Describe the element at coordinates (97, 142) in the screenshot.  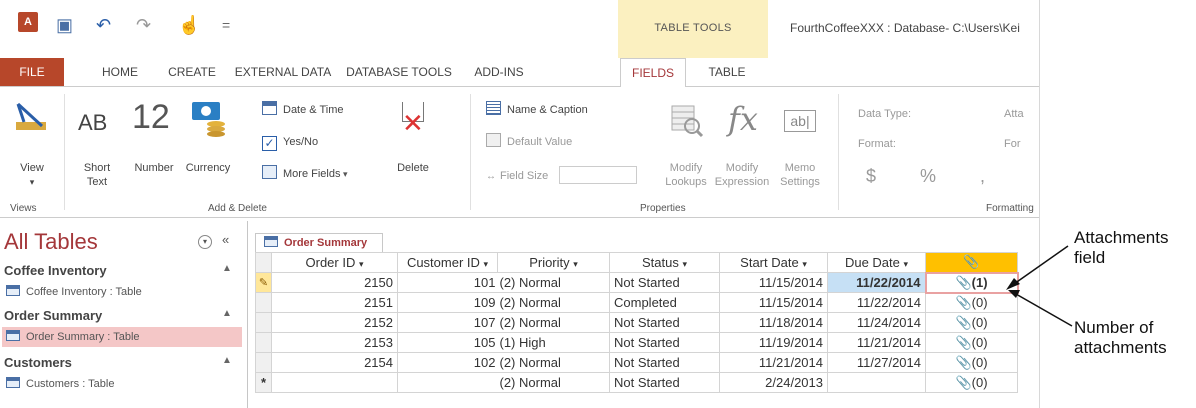
I see `short-text-button: AB Short Text` at that location.